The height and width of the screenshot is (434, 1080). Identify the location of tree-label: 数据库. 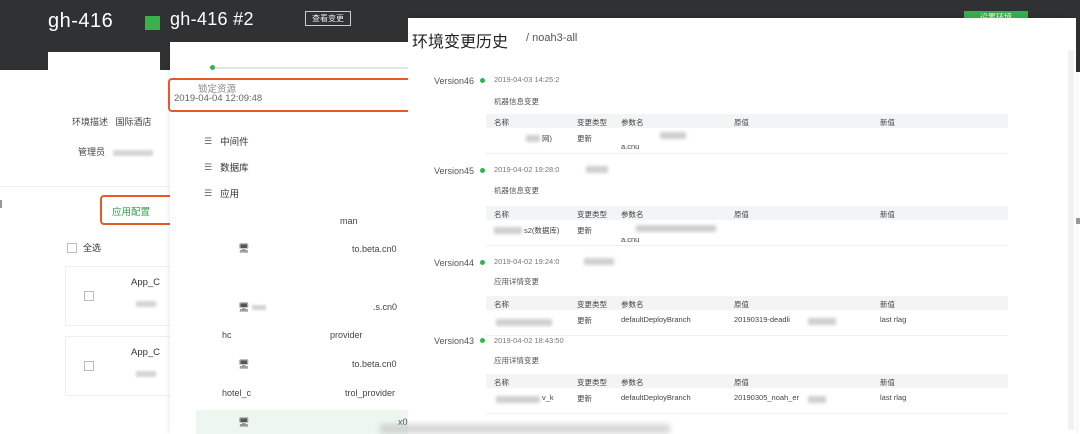
(234, 168).